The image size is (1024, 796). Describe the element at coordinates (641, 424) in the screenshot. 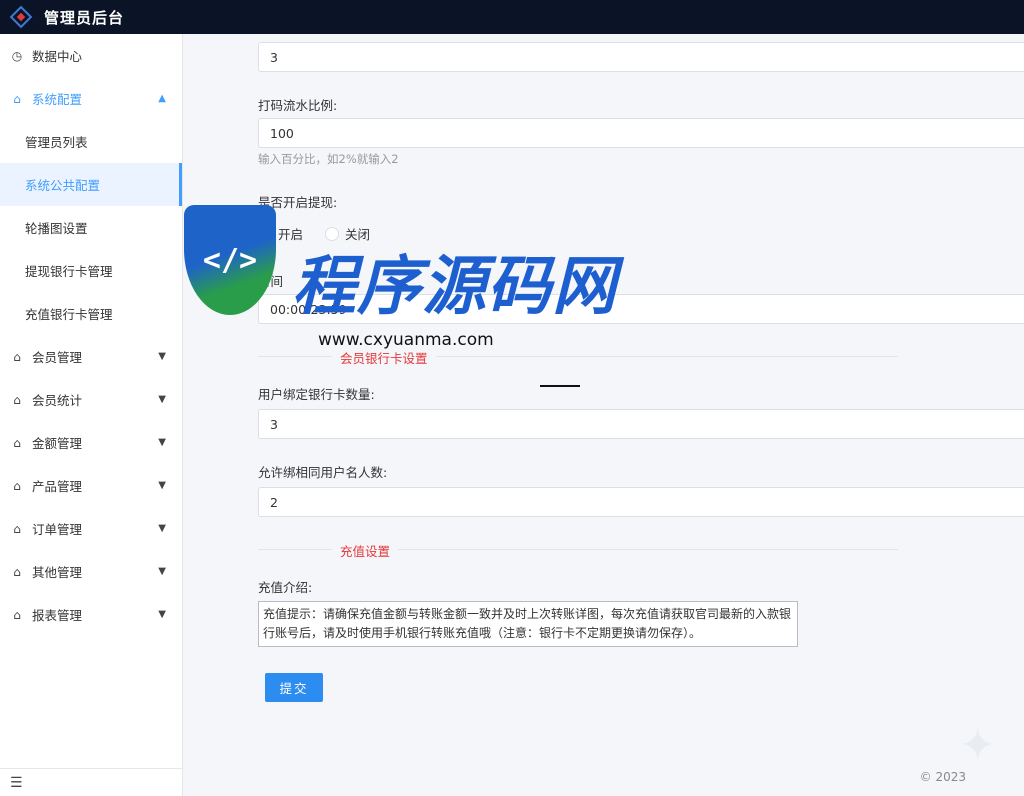

I see `bind-count-input: 3` at that location.